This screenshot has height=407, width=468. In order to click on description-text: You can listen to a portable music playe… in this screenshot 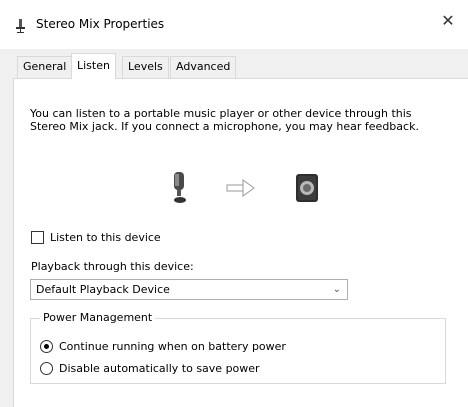, I will do `click(224, 120)`.